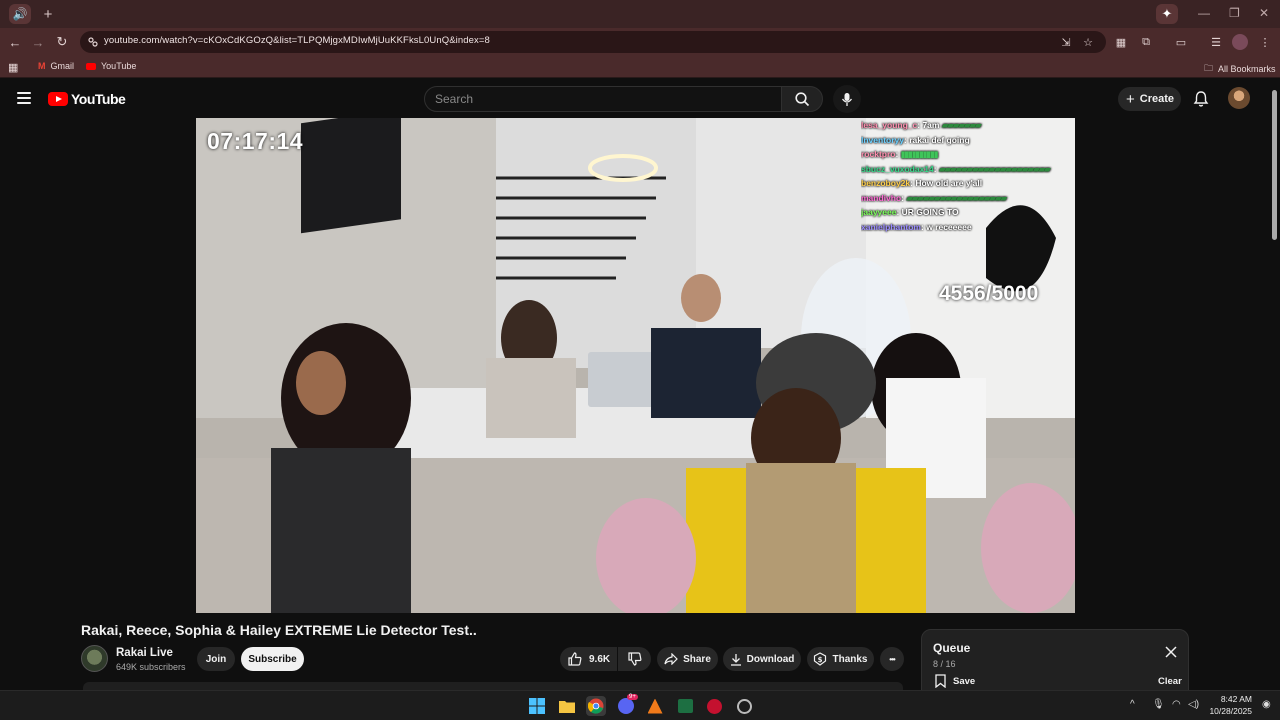 This screenshot has width=1280, height=720. I want to click on stream-timer: 07:17:14, so click(255, 141).